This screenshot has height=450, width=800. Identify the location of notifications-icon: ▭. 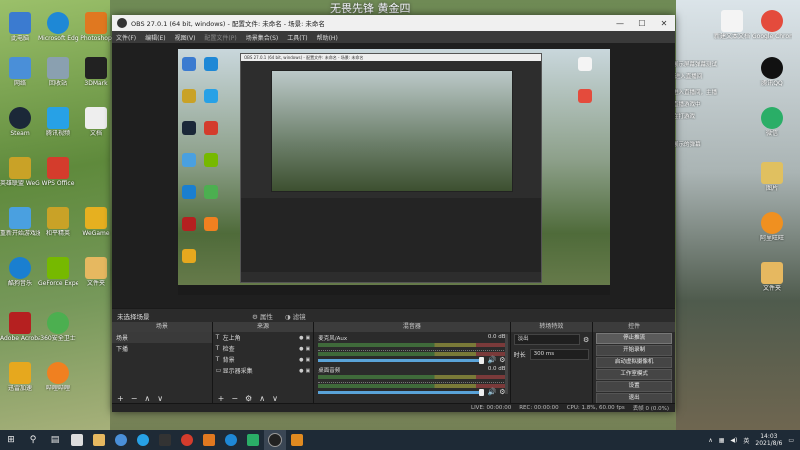
(791, 440).